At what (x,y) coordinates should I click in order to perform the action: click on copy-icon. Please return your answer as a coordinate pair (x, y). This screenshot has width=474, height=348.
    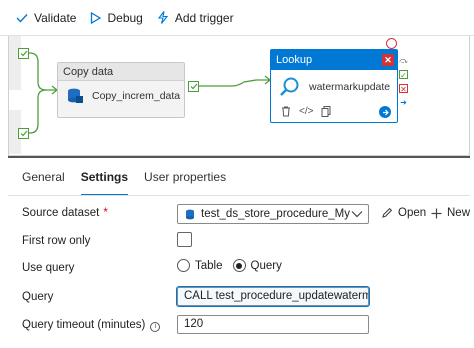
    Looking at the image, I should click on (326, 111).